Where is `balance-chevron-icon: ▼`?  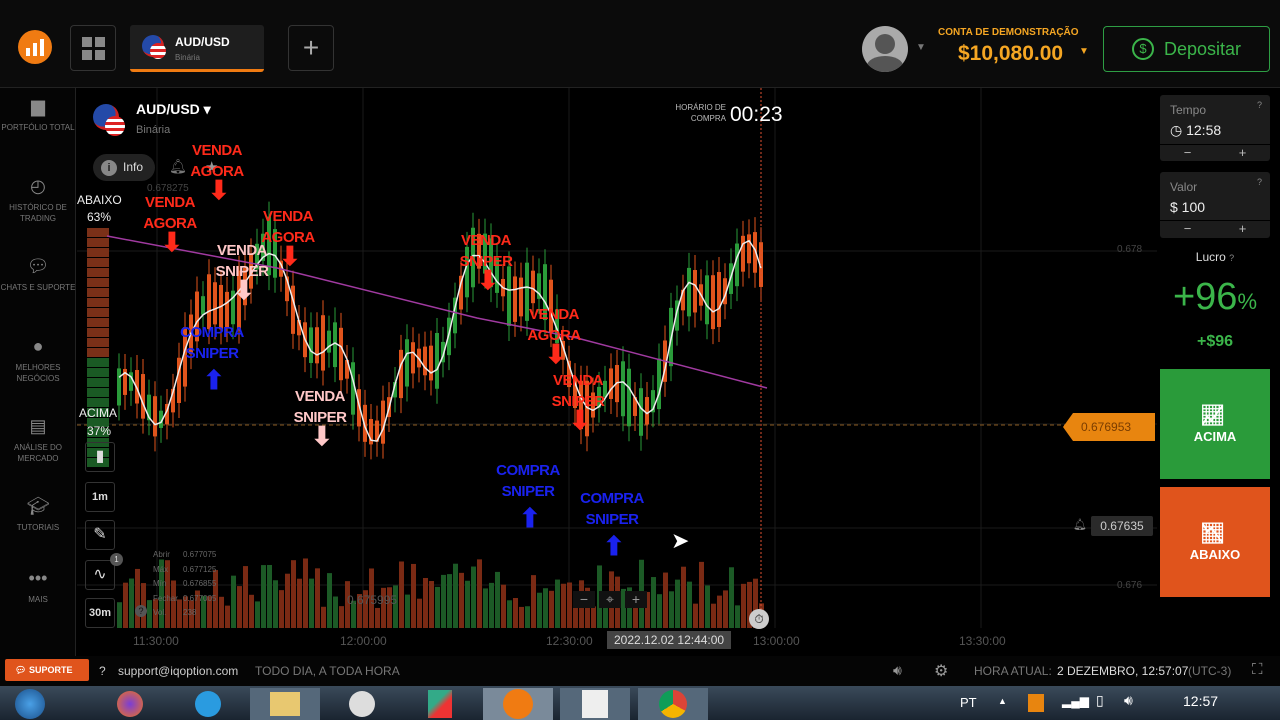
balance-chevron-icon: ▼ is located at coordinates (1084, 51).